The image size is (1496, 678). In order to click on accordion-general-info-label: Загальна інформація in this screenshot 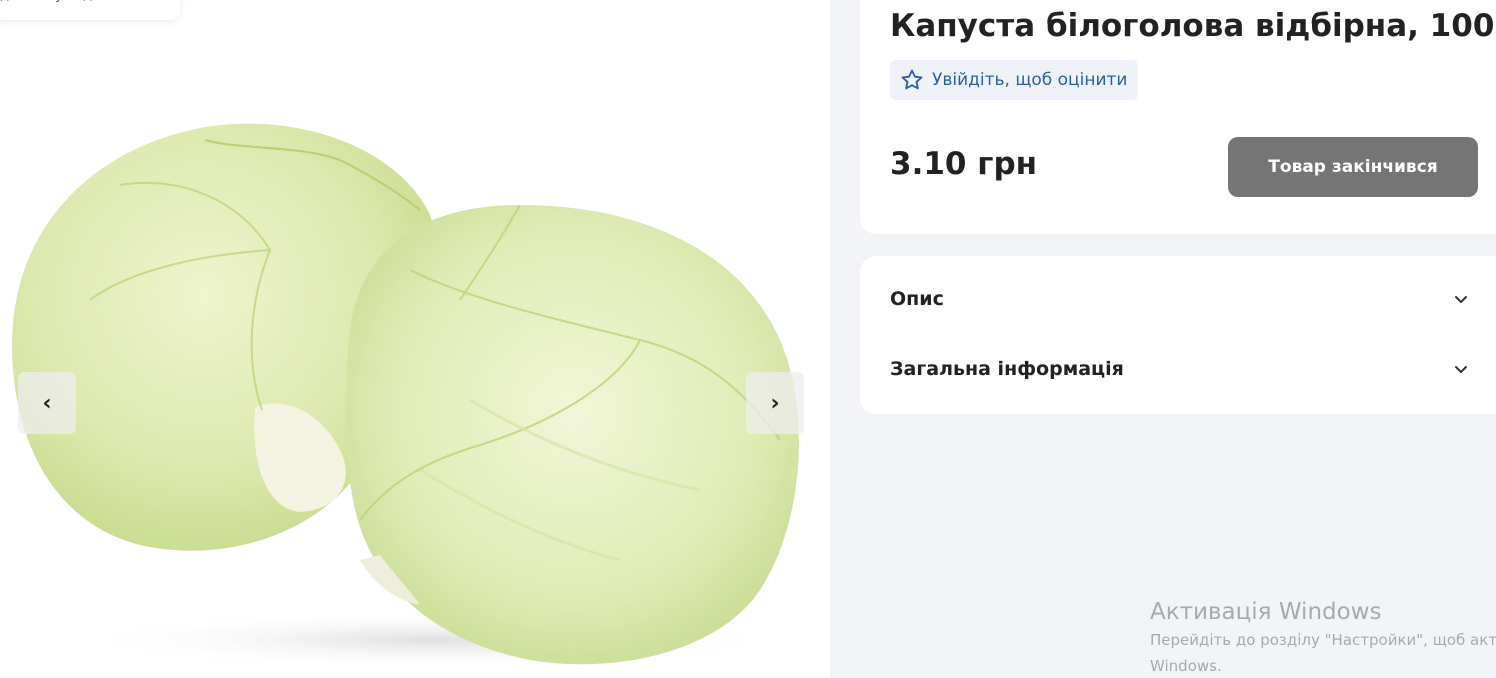, I will do `click(1007, 369)`.